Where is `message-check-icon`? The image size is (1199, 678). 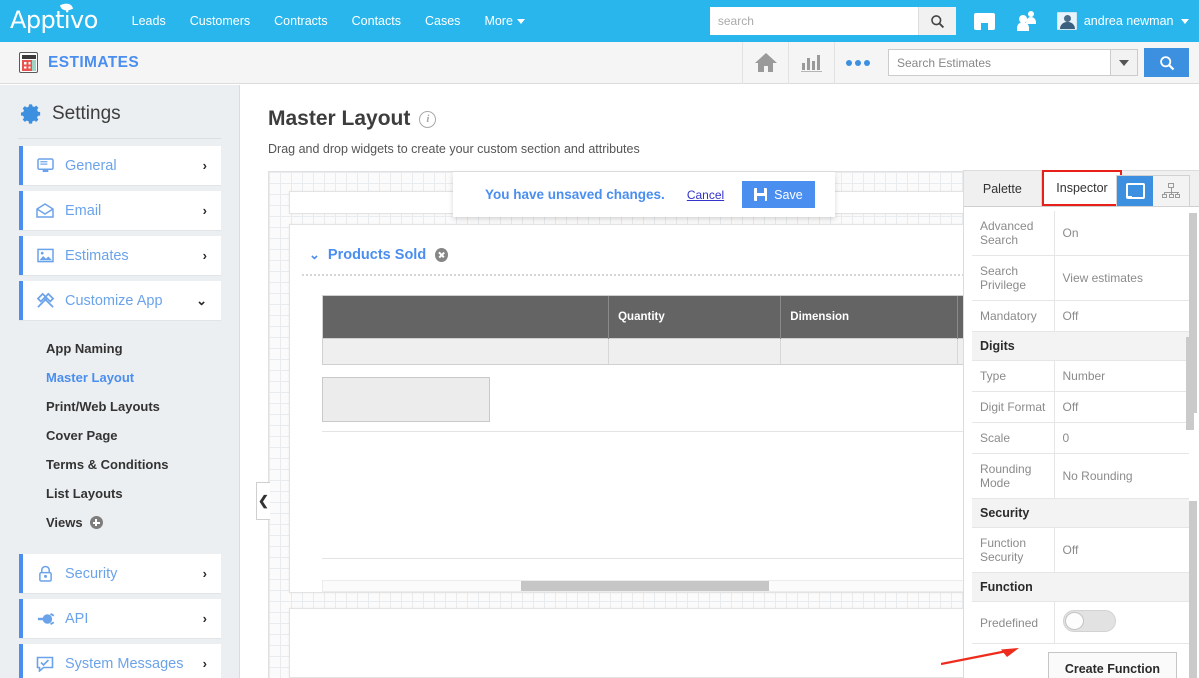 message-check-icon is located at coordinates (45, 664).